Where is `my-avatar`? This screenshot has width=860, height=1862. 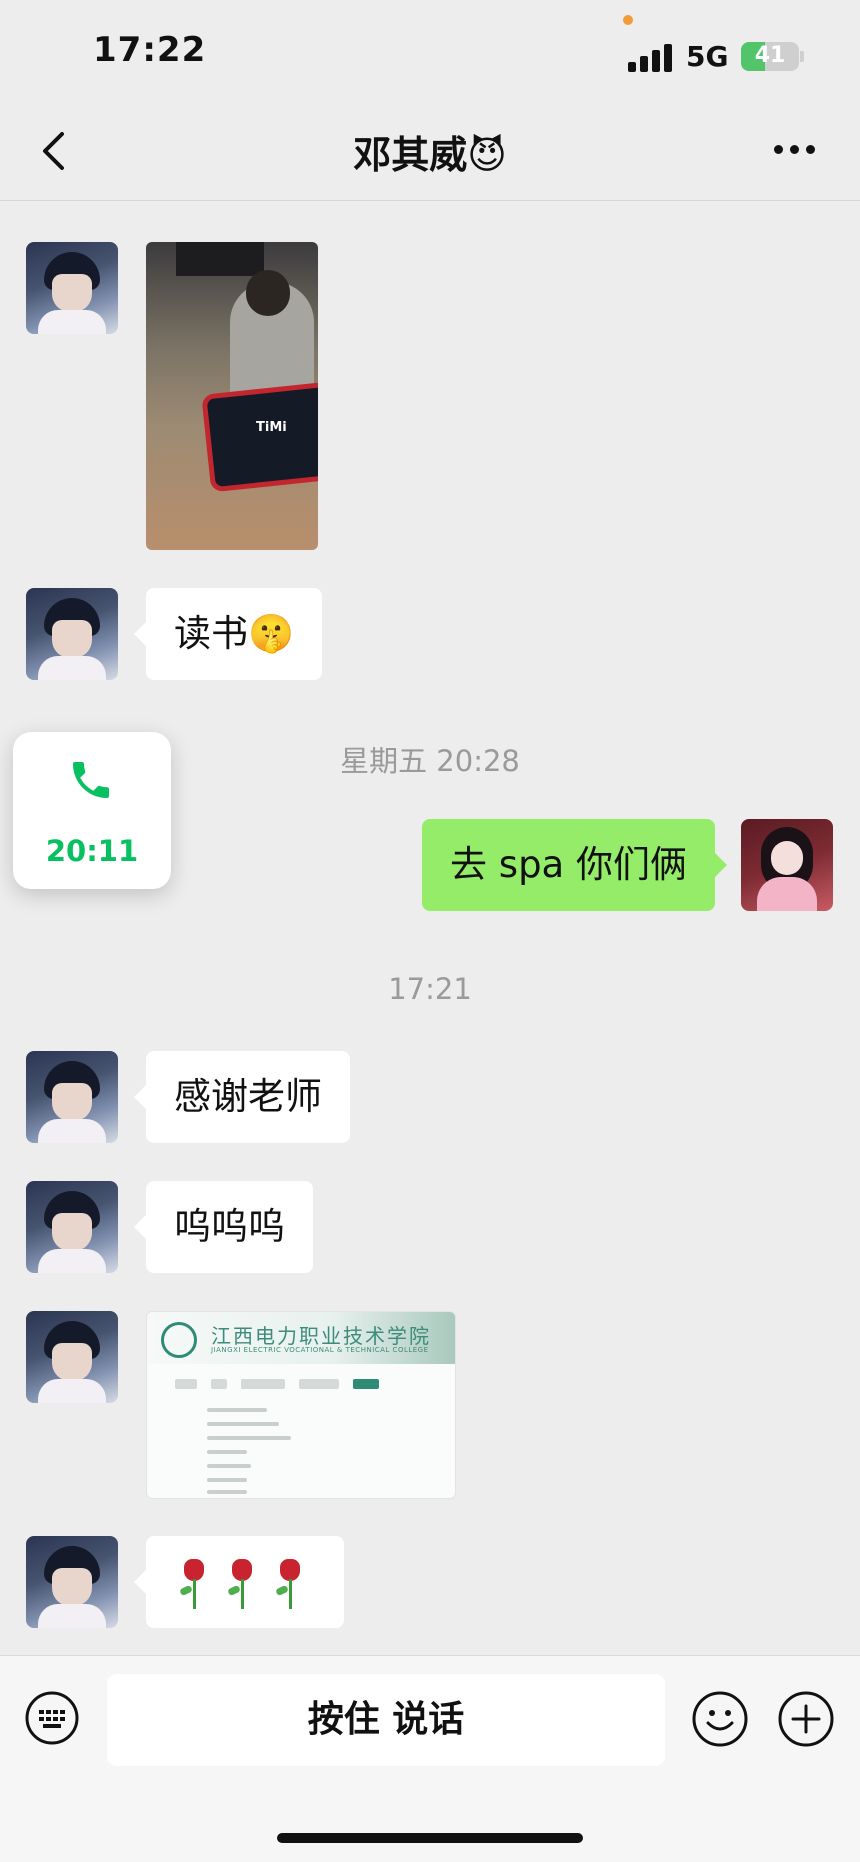
my-avatar is located at coordinates (787, 865).